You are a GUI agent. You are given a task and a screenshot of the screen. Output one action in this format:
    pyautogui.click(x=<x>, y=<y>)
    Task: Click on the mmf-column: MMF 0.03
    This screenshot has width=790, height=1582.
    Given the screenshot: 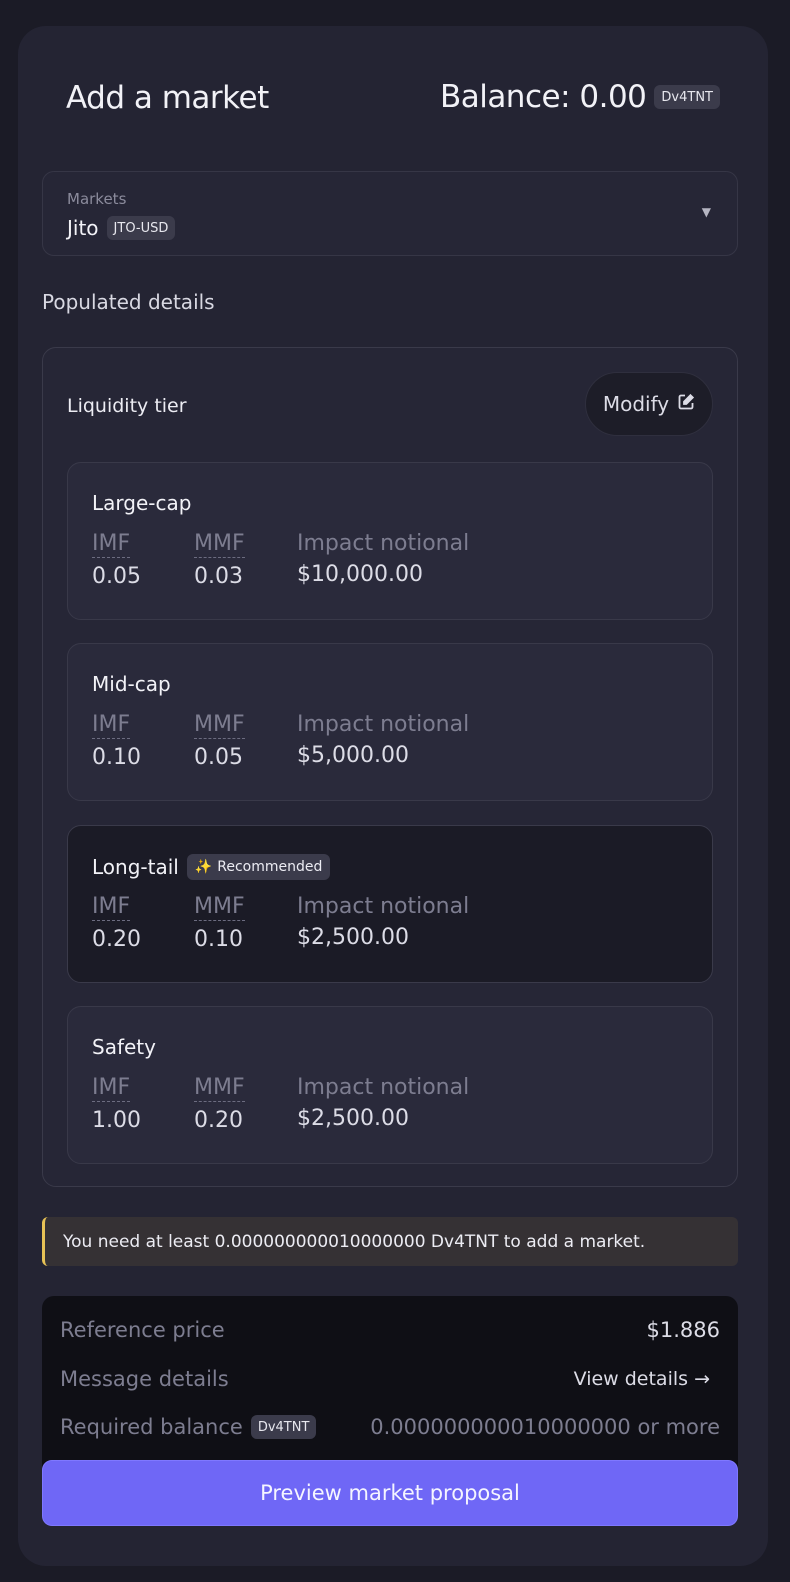 What is the action you would take?
    pyautogui.click(x=219, y=560)
    